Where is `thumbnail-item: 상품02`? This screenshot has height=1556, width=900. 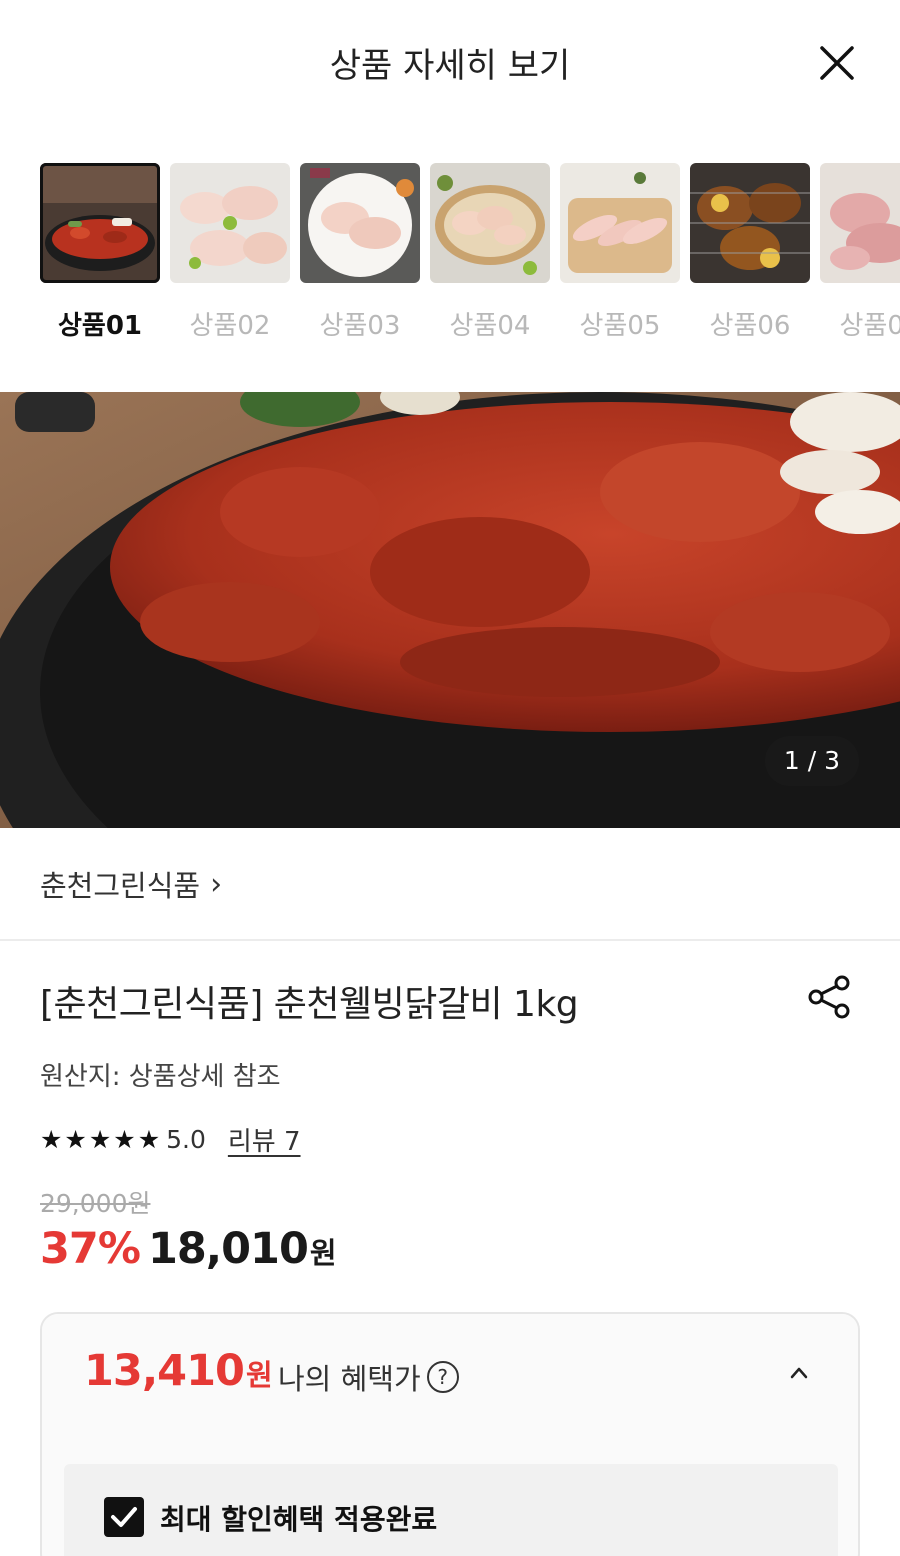 thumbnail-item: 상품02 is located at coordinates (230, 252).